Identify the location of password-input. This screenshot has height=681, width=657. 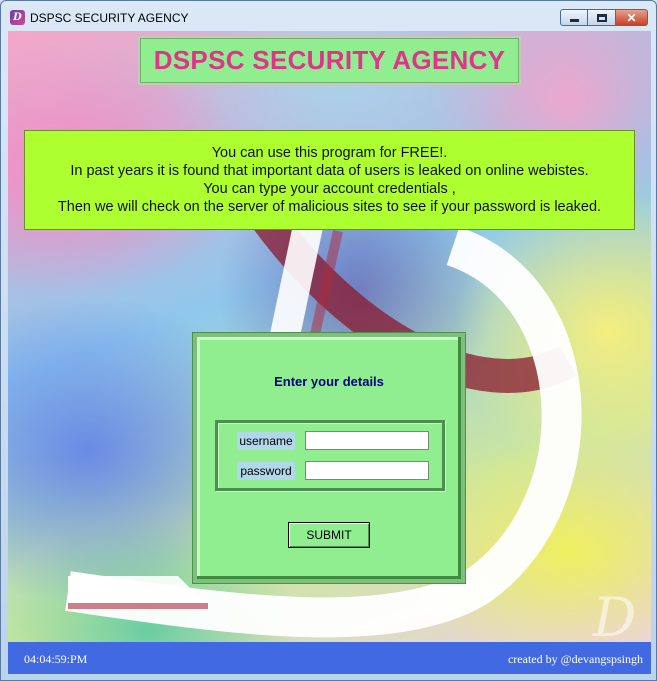
(367, 470).